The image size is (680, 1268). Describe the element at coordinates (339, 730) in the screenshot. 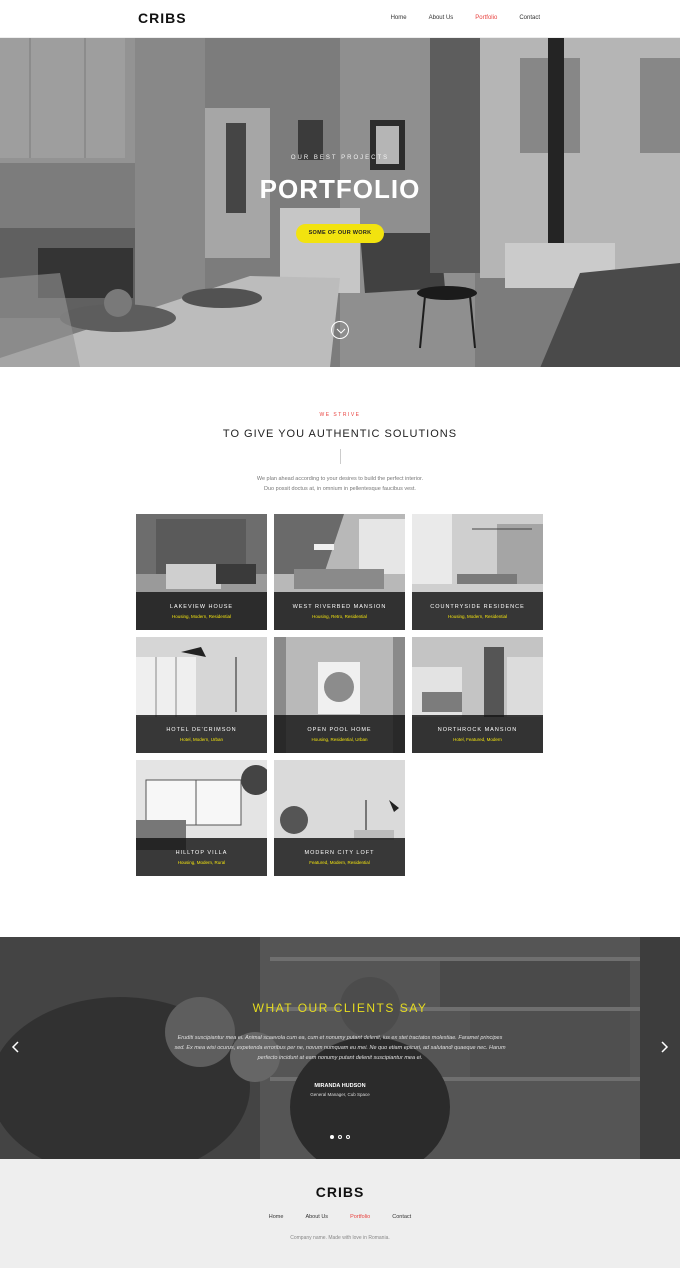

I see `project-title: OPEN POOL HOME` at that location.